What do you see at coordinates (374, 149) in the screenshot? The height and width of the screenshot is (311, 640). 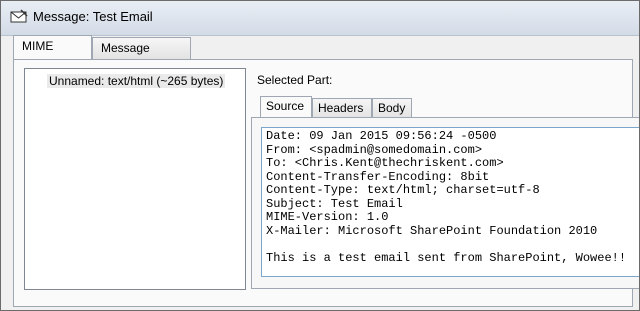 I see `source-line: From: <spadmin@somedomain.com>` at bounding box center [374, 149].